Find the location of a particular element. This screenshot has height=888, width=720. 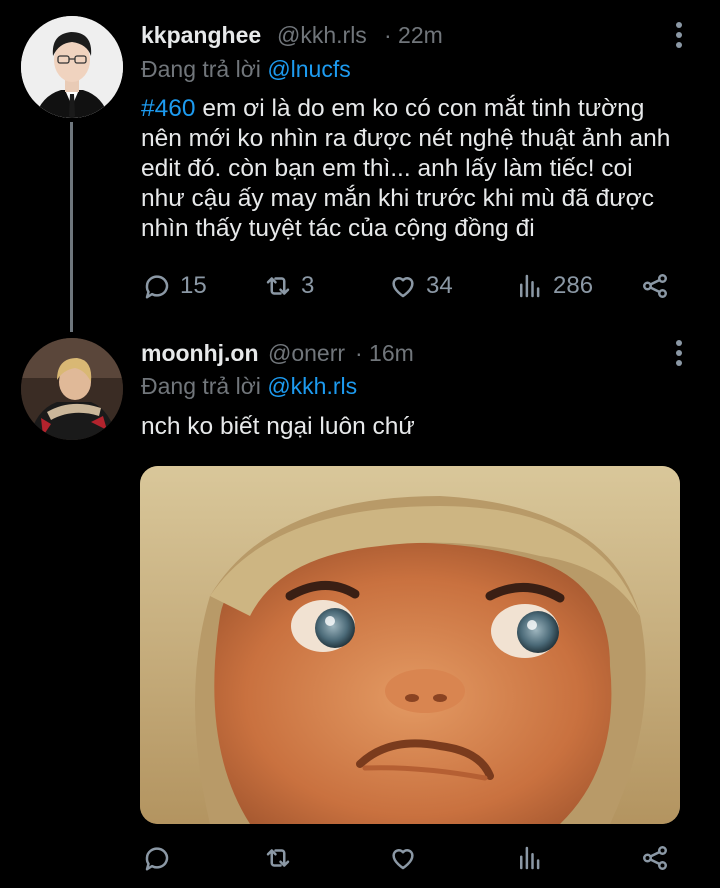

views-count: 286 is located at coordinates (573, 285).